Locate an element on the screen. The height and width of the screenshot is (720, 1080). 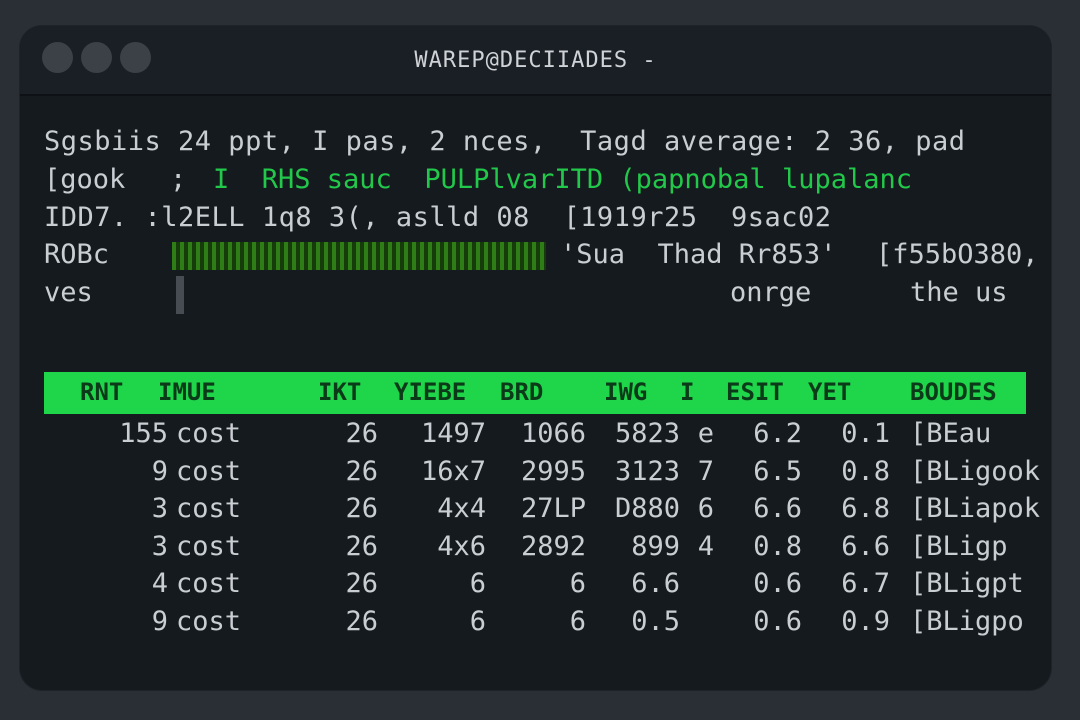
text-cursor is located at coordinates (180, 295).